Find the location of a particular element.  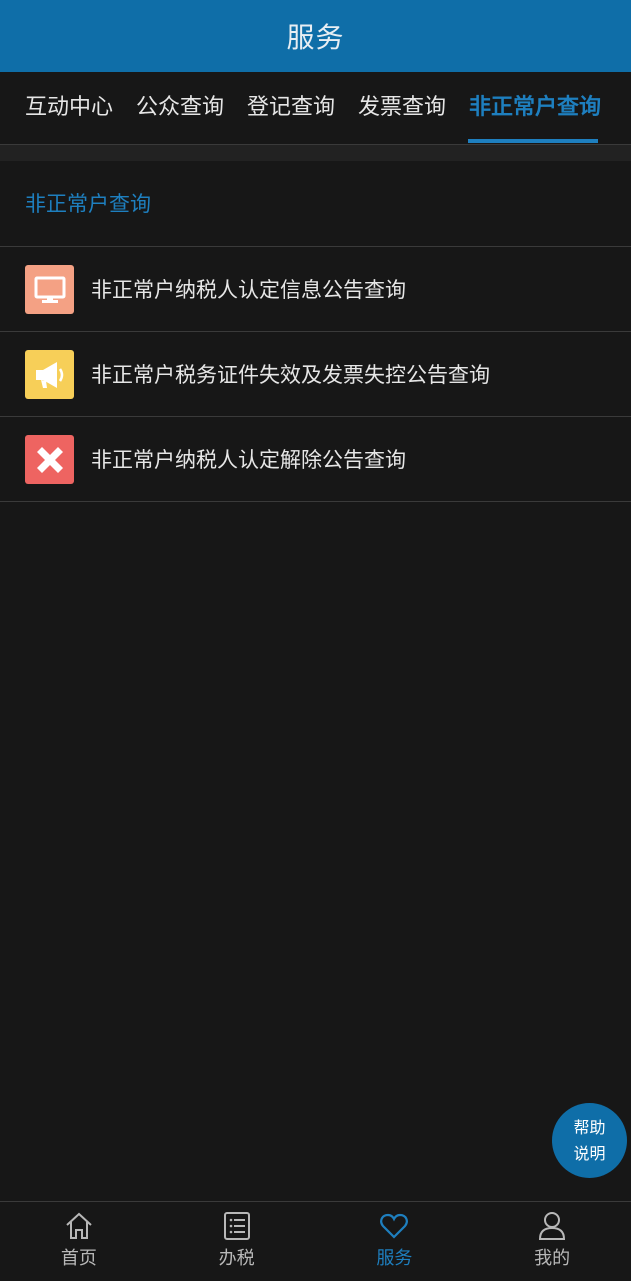

page-title: 服务 is located at coordinates (315, 37).